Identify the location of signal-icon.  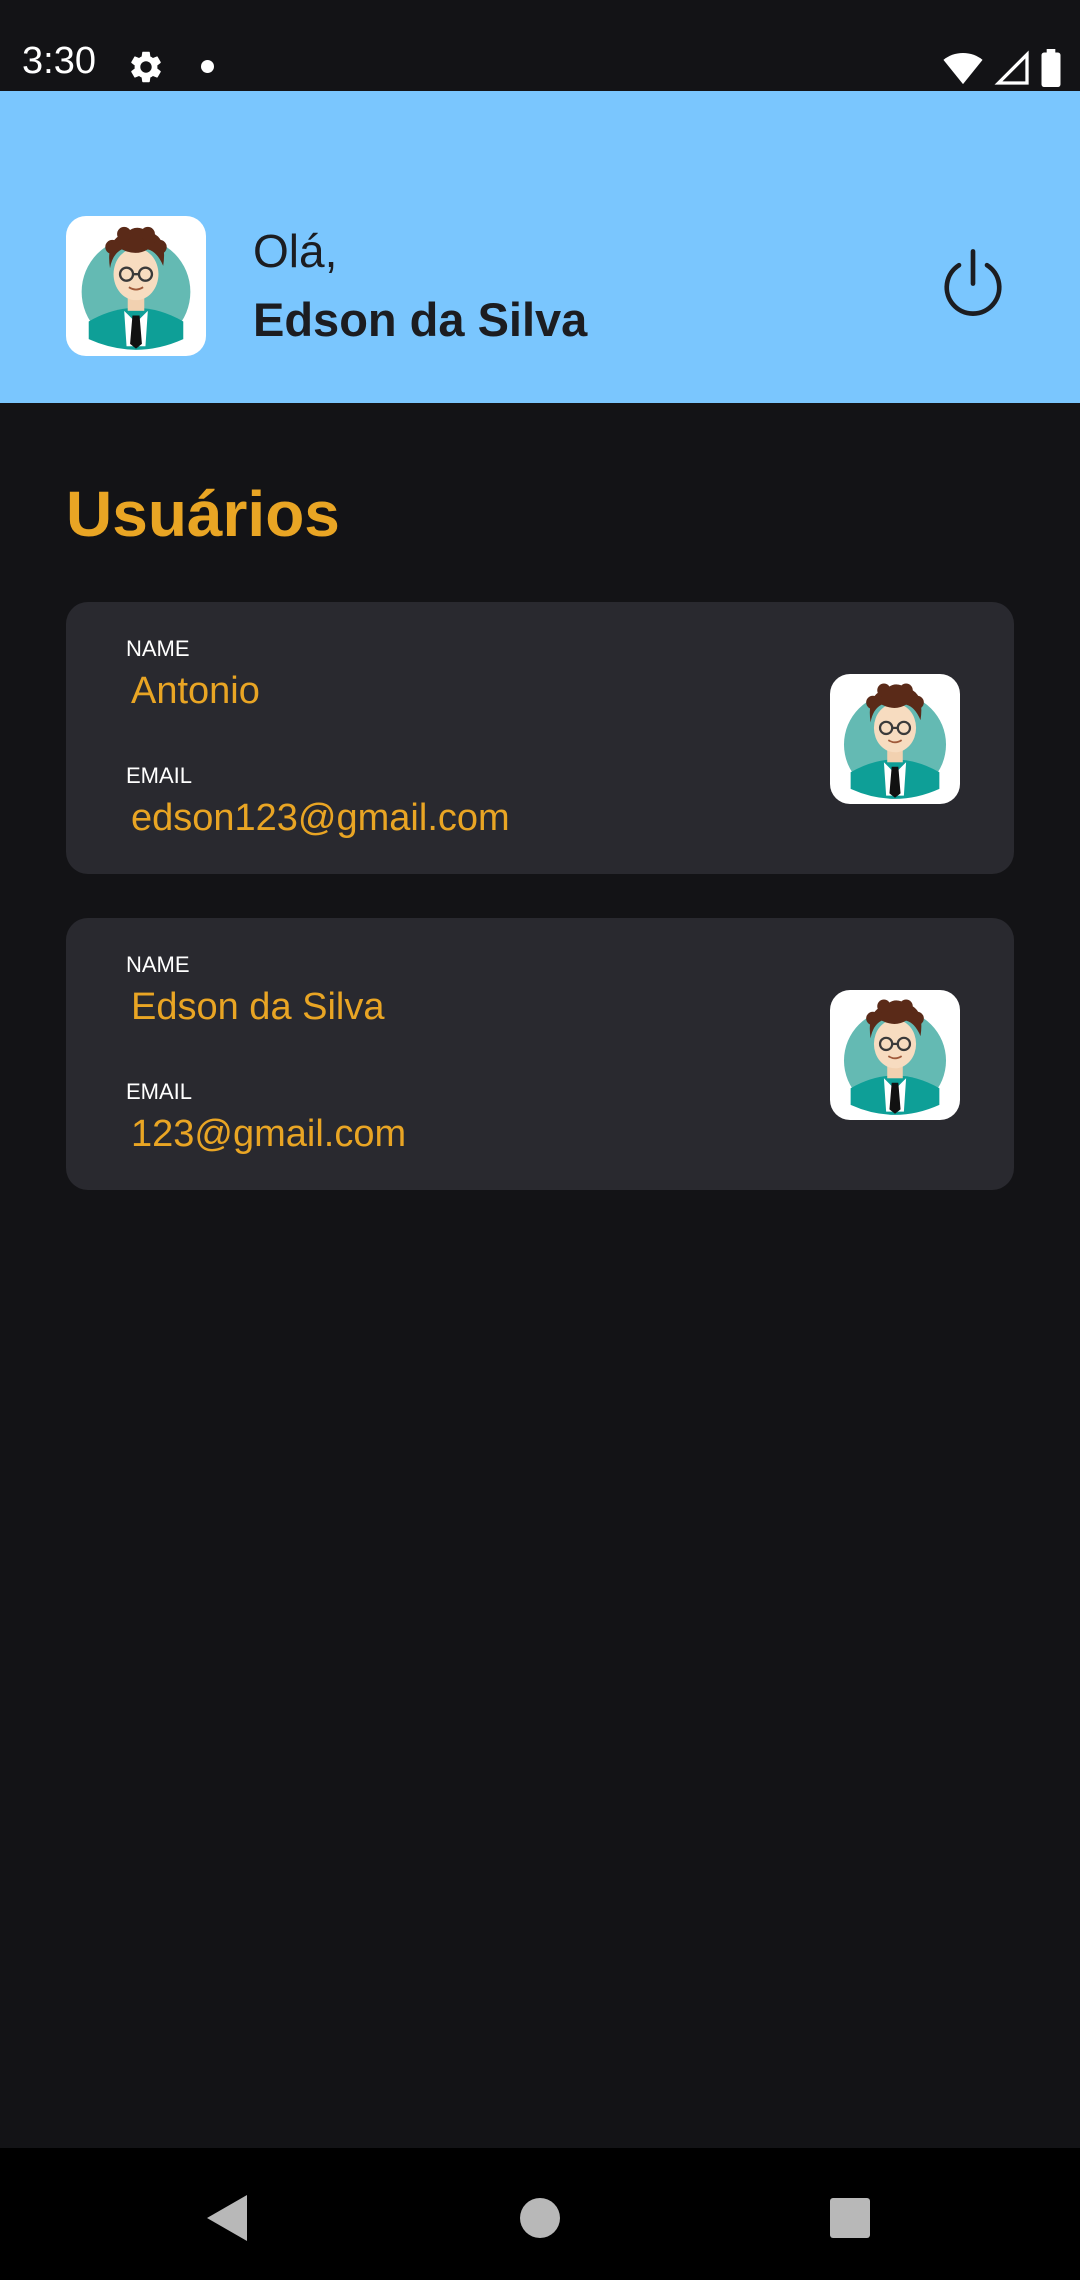
(1011, 67).